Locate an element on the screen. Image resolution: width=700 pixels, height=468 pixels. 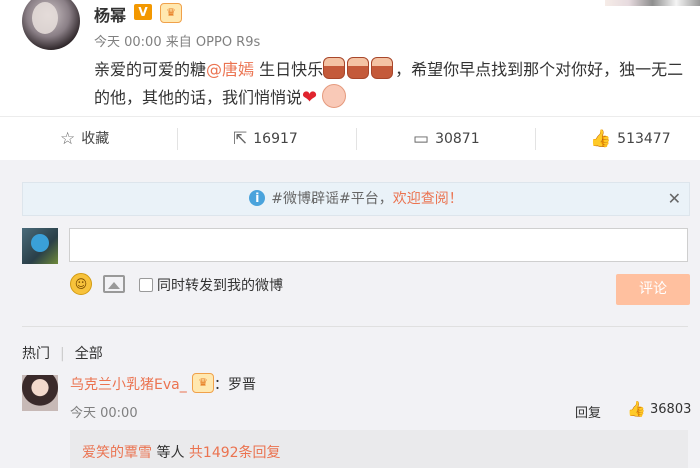
verified-icon: V is located at coordinates (143, 12).